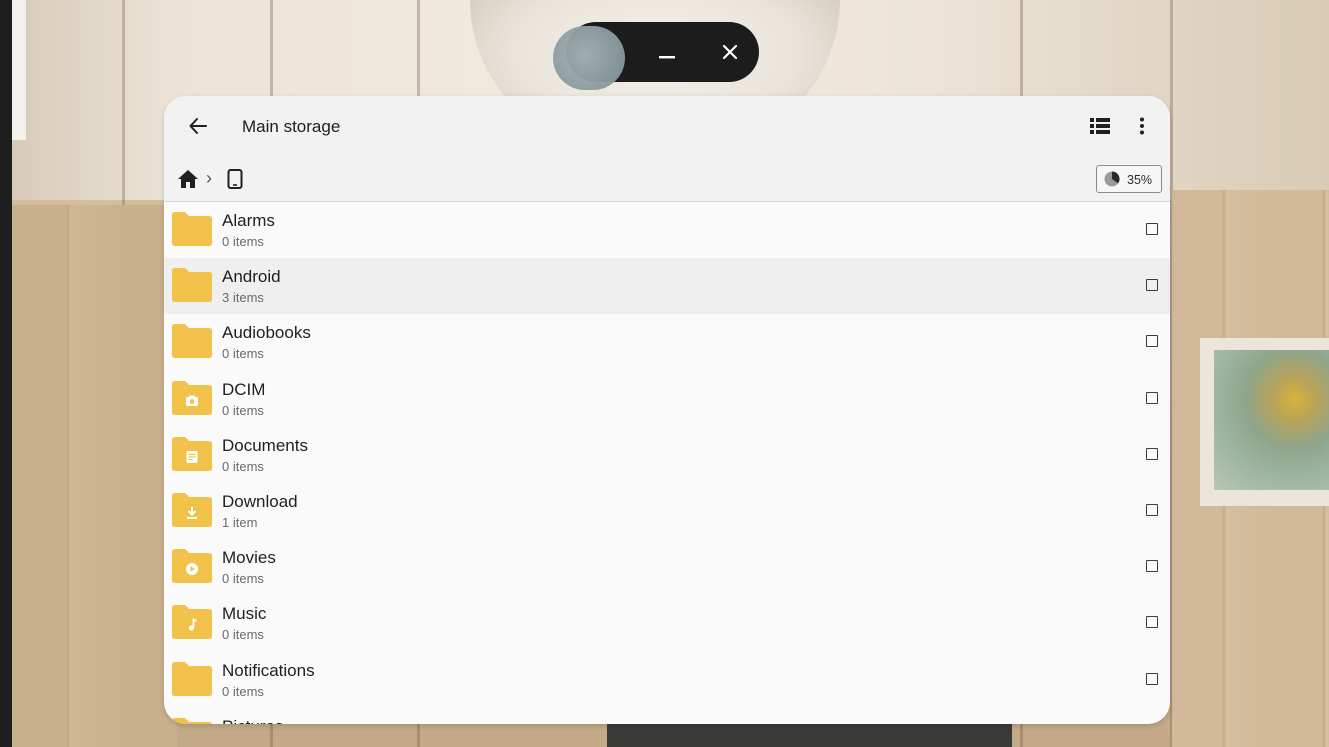  What do you see at coordinates (667, 399) in the screenshot?
I see `list-item: DCIM 0 items` at bounding box center [667, 399].